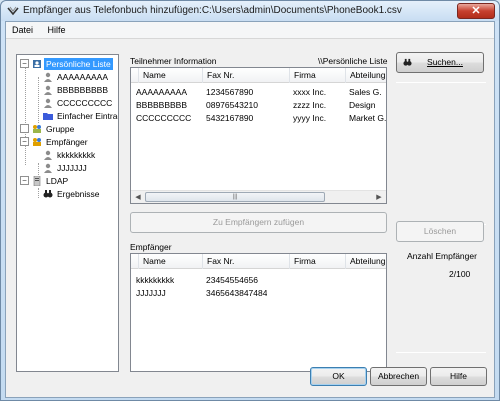  I want to click on table-row: BBBBBBBBB 08976543210 zzzz Inc. Design, so click(258, 105).